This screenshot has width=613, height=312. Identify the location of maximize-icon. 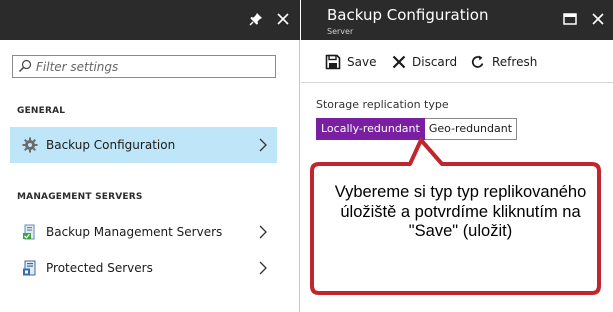
(570, 19).